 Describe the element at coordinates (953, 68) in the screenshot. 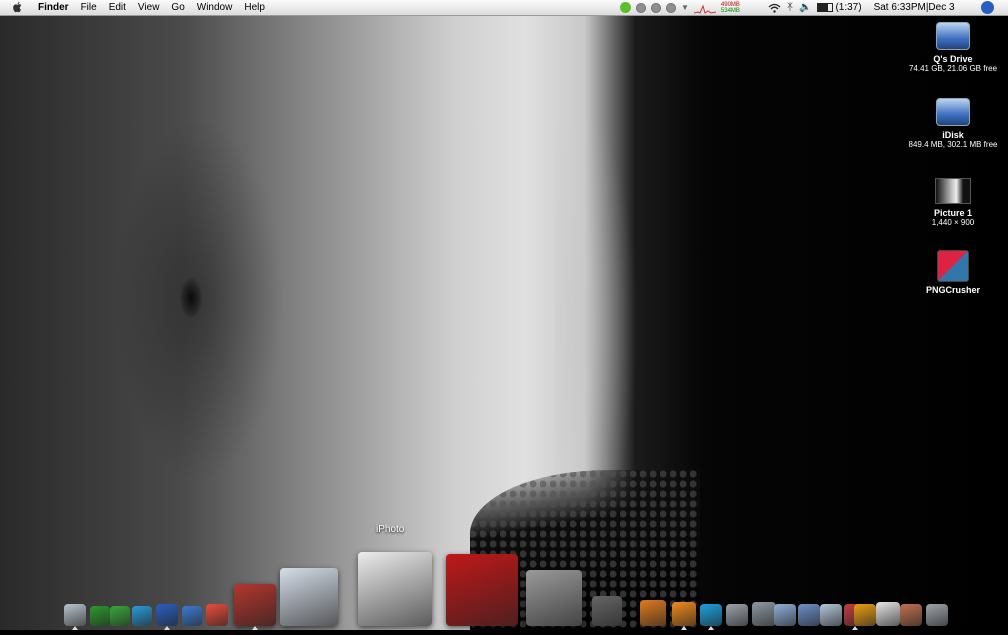

I see `desktop-icon-info: 74.41 GB, 21.06 GB free` at that location.